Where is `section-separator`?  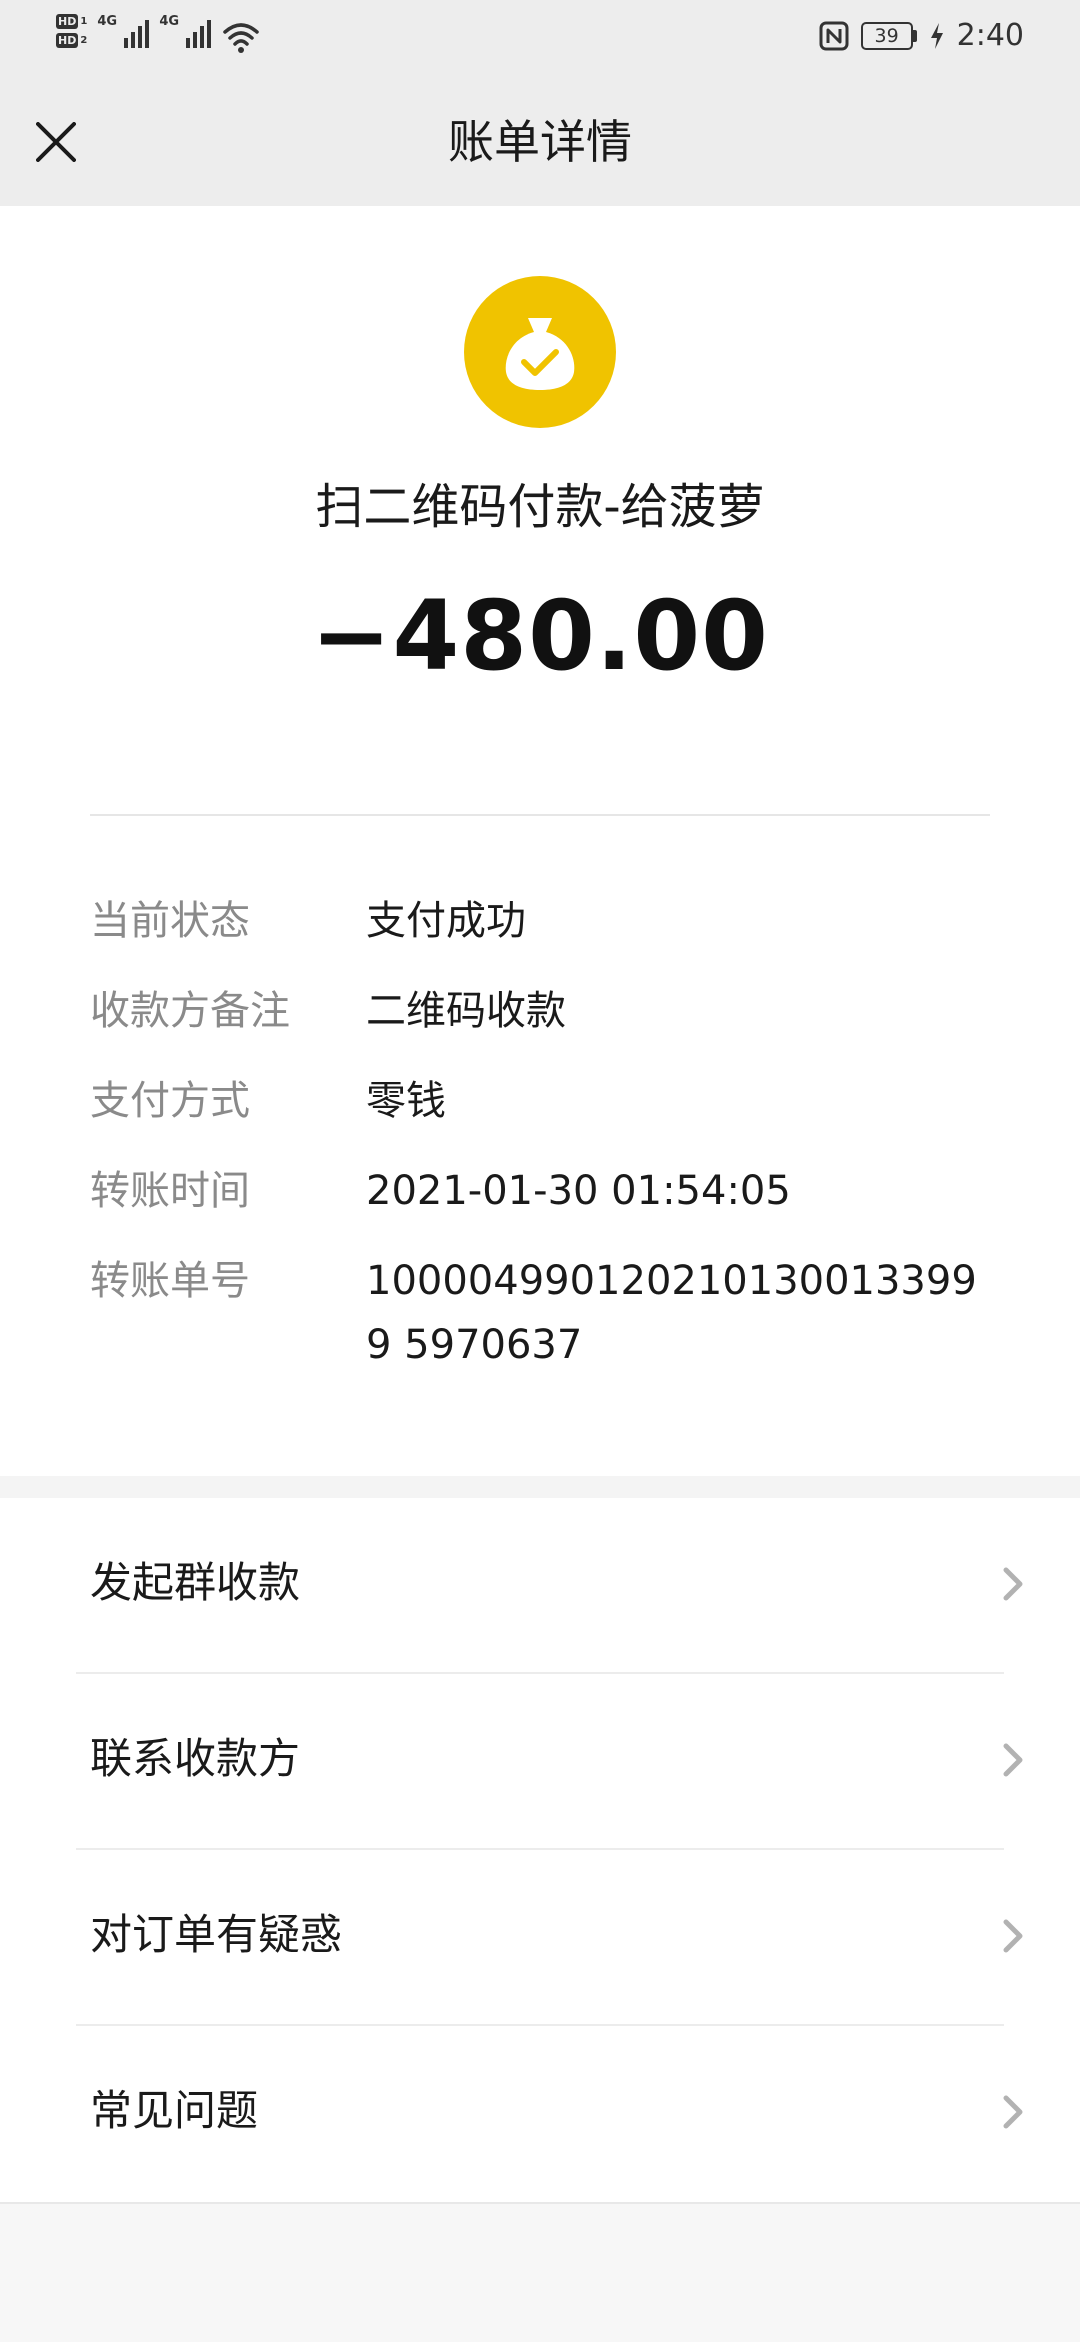 section-separator is located at coordinates (540, 1487).